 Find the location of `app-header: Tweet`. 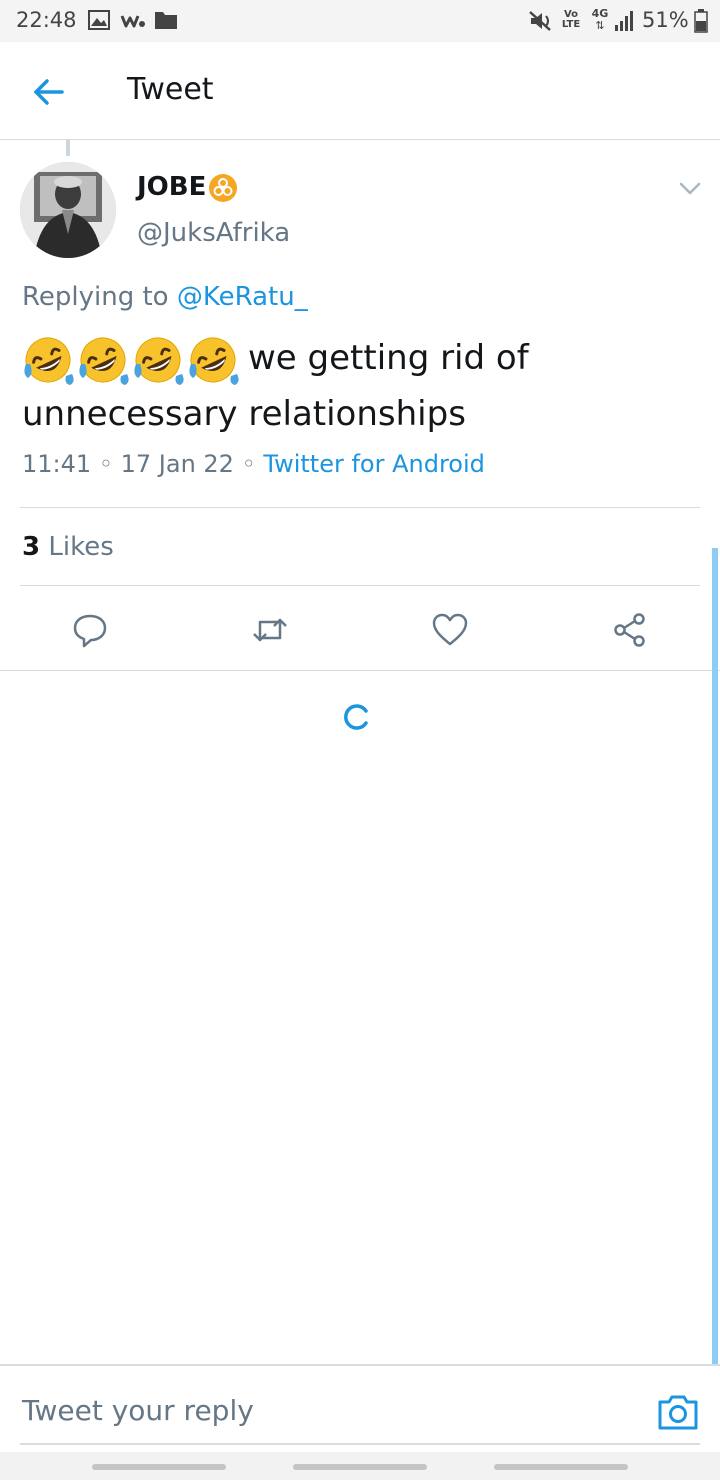

app-header: Tweet is located at coordinates (360, 91).